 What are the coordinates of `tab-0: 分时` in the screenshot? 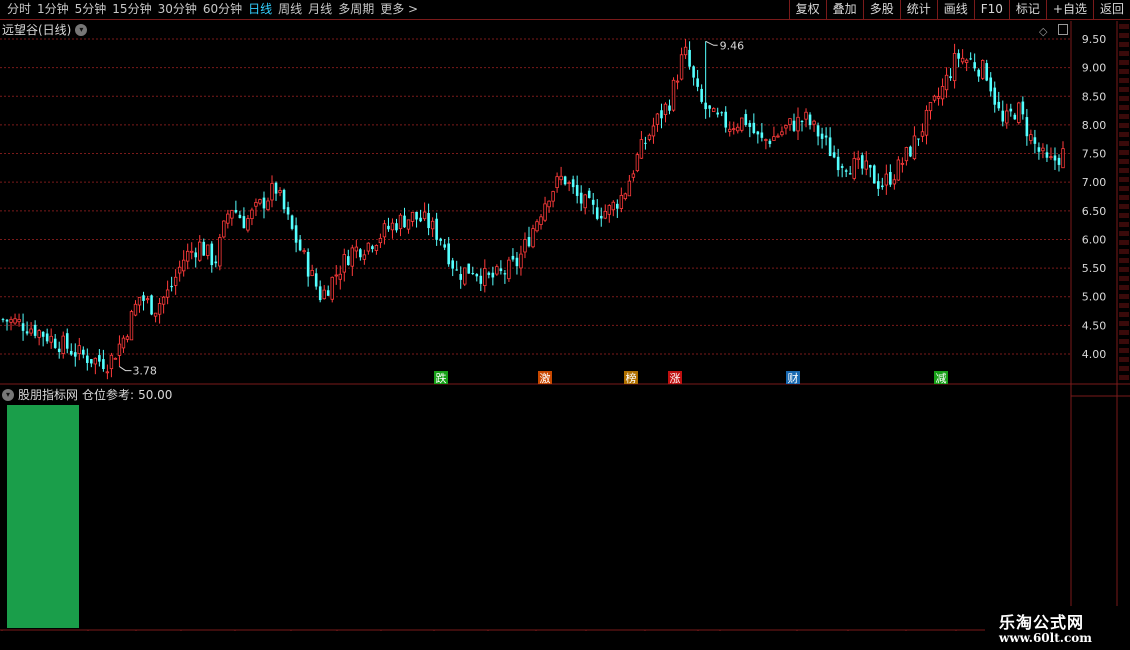 It's located at (19, 10).